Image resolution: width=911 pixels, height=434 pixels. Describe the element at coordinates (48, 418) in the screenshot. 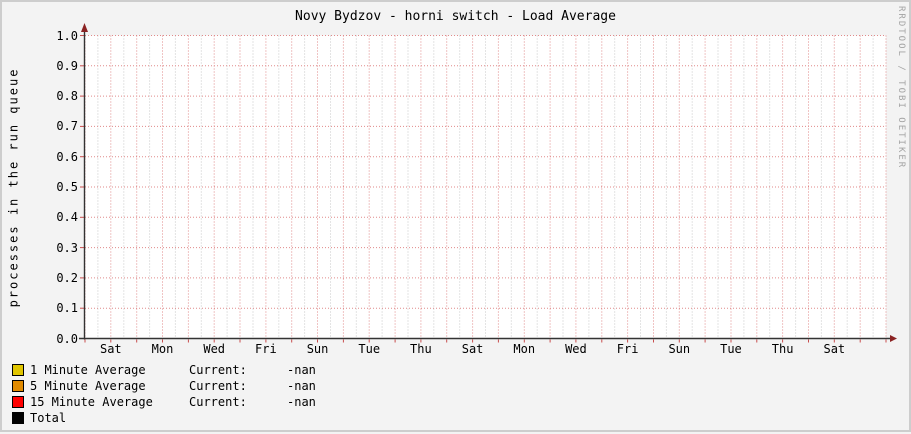

I see `legend-label: Total` at that location.